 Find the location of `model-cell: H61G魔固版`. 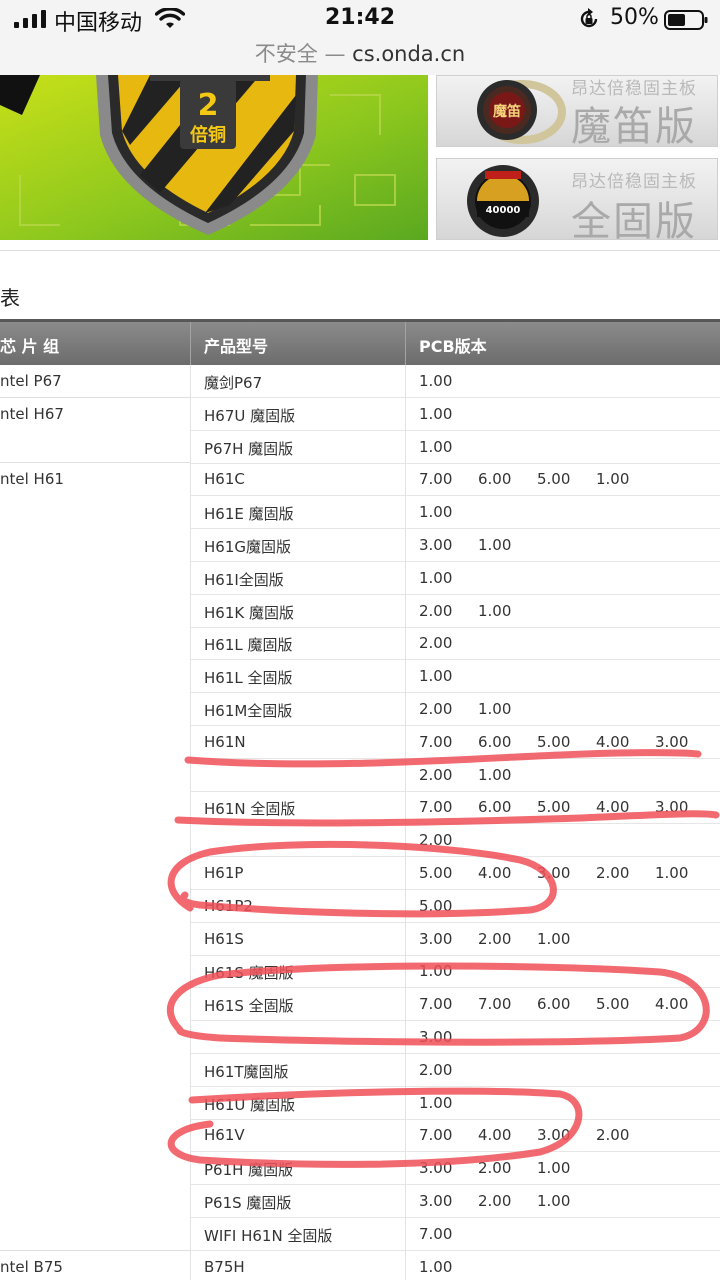

model-cell: H61G魔固版 is located at coordinates (247, 547).